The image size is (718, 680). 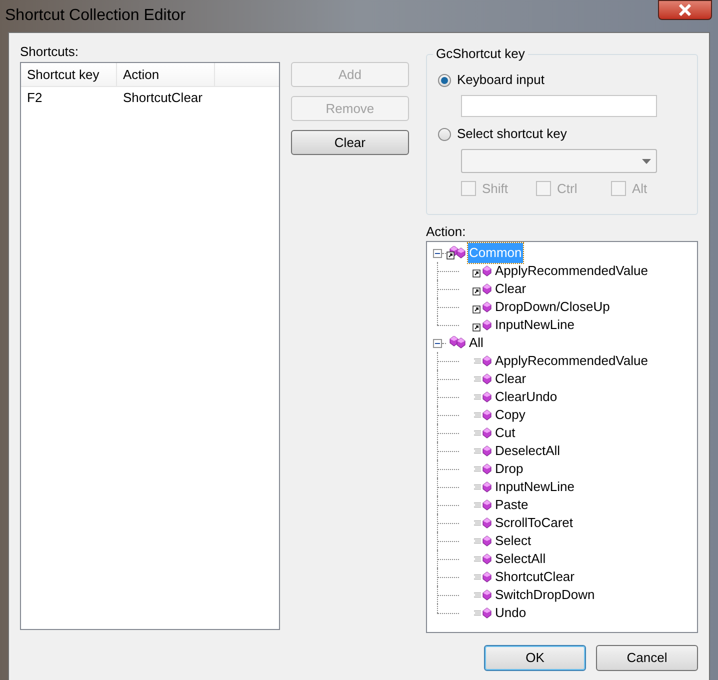 I want to click on action-button: Clear, so click(x=349, y=142).